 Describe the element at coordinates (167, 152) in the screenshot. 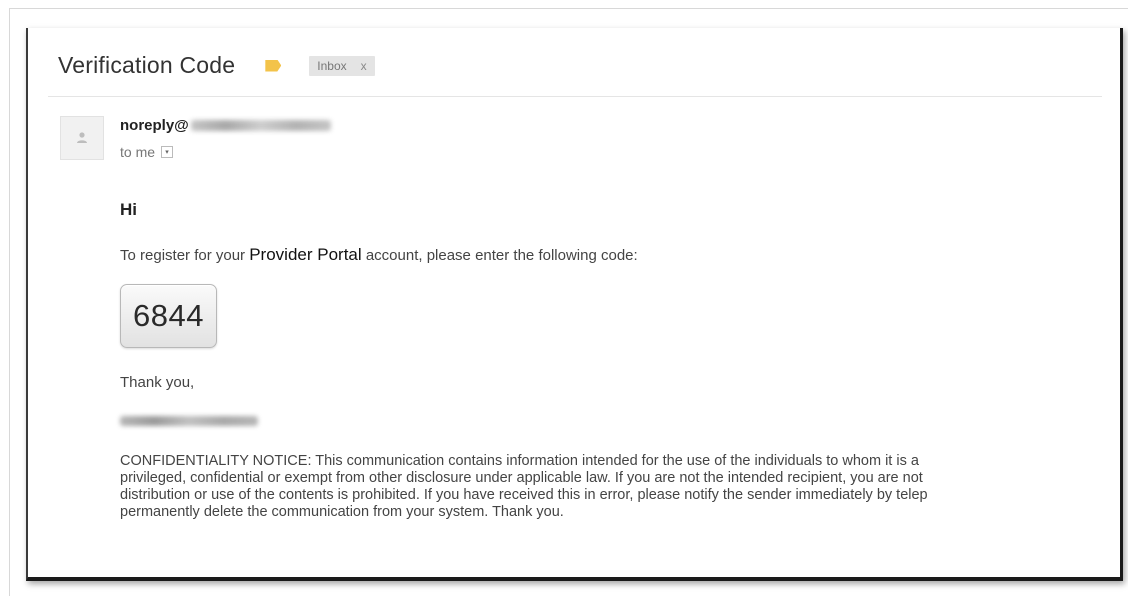

I see `chevron-down-icon: ▾` at that location.